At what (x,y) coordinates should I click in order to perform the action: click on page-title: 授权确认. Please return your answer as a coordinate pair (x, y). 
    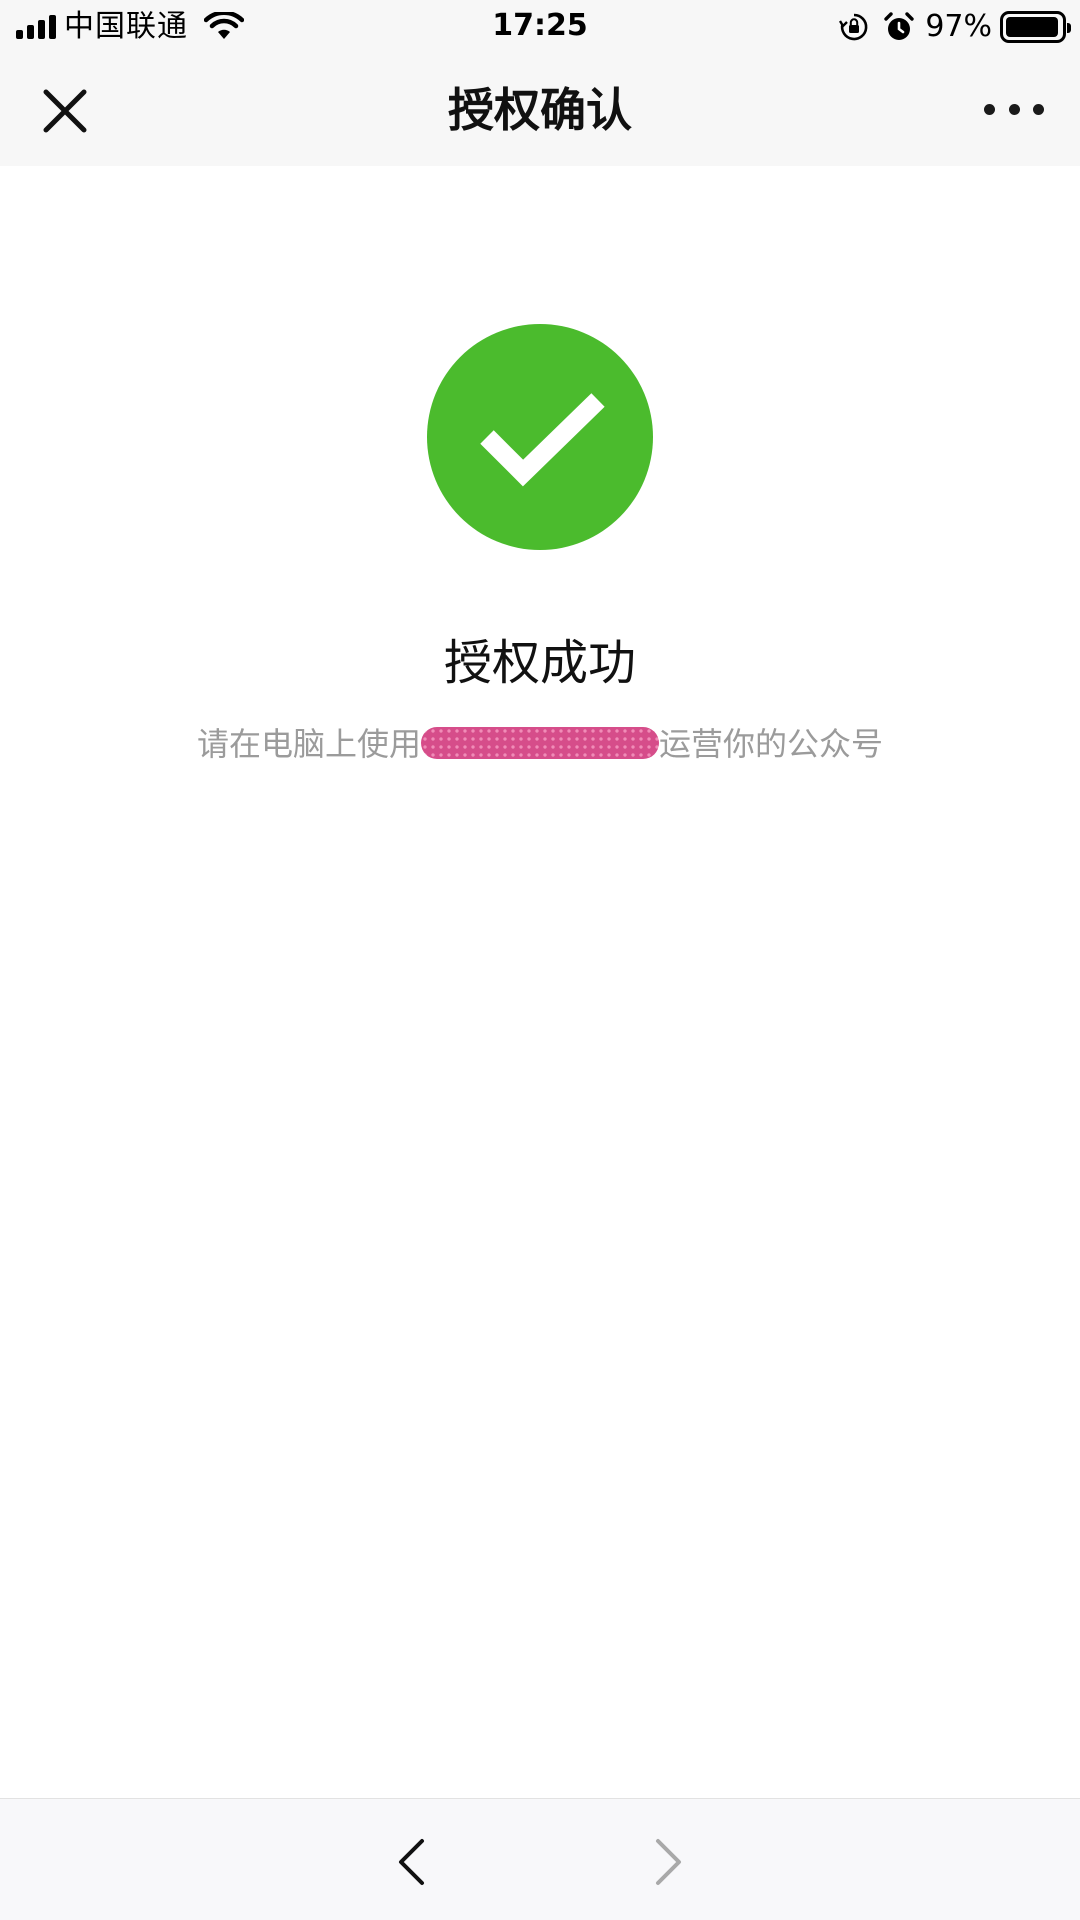
    Looking at the image, I should click on (540, 110).